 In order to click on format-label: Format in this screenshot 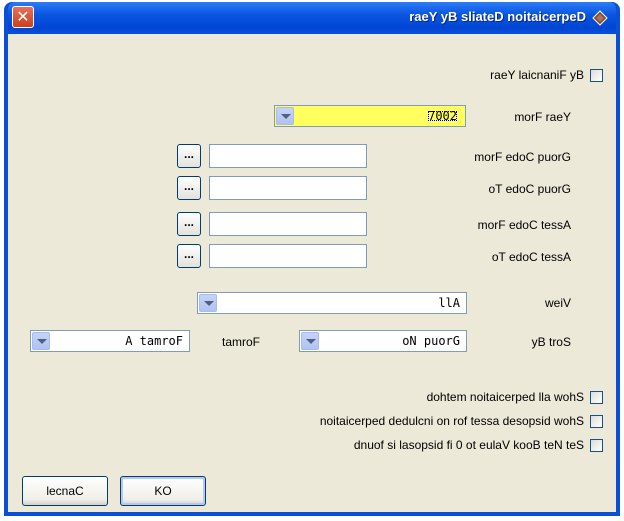, I will do `click(241, 342)`.